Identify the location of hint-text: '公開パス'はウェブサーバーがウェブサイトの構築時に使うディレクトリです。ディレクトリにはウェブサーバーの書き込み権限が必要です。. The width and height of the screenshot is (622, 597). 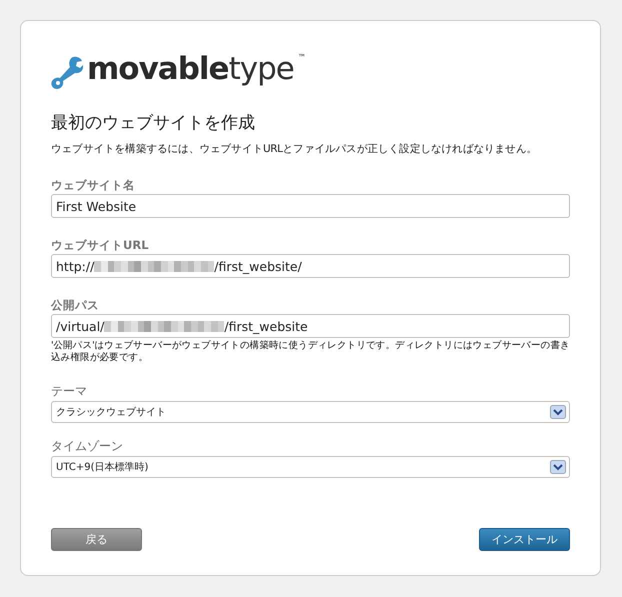
(310, 352).